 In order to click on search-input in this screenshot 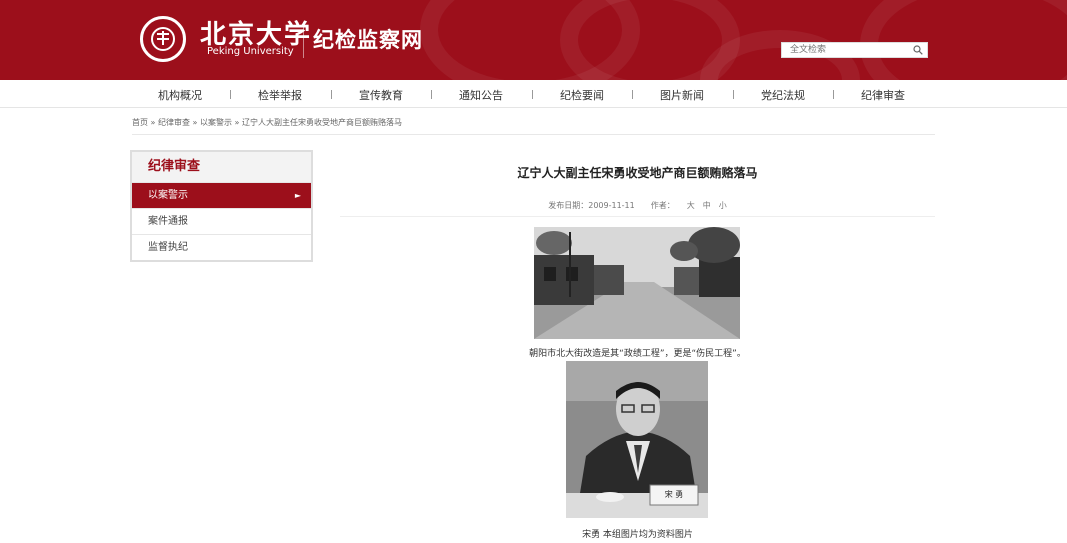, I will do `click(846, 50)`.